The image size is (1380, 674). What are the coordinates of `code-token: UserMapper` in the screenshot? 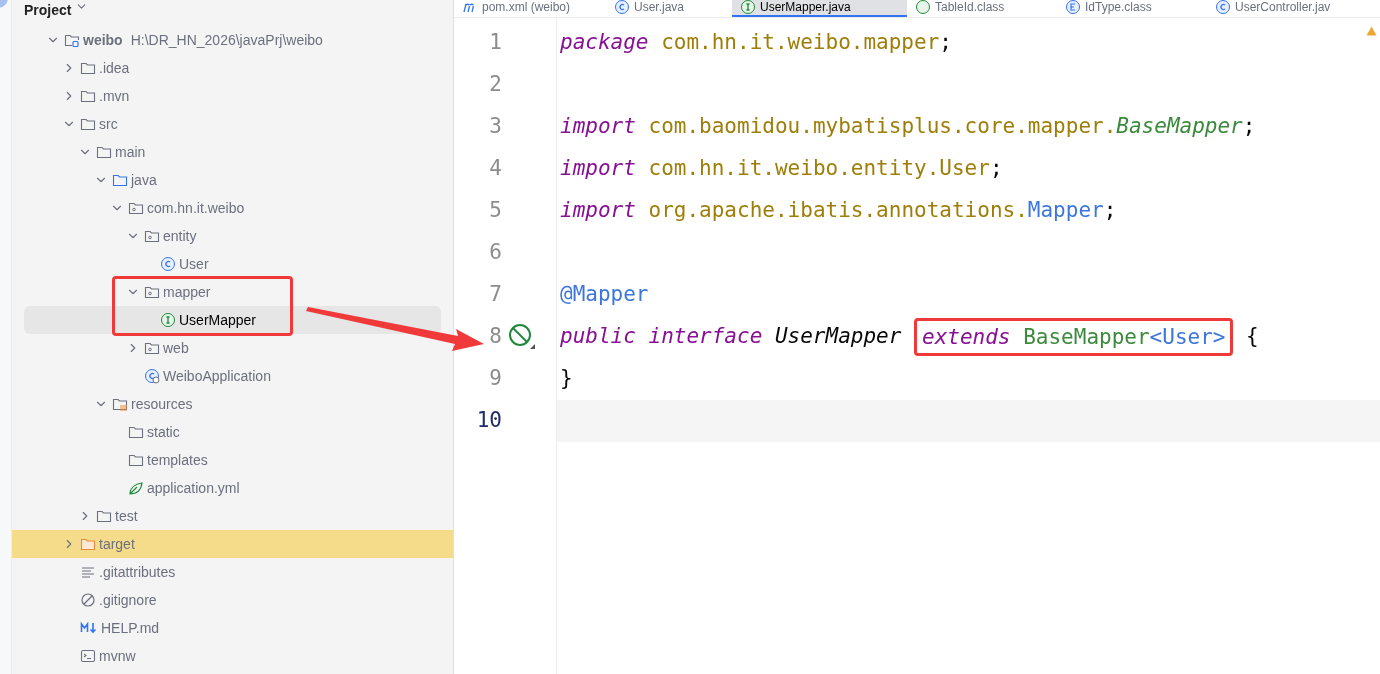 It's located at (838, 337).